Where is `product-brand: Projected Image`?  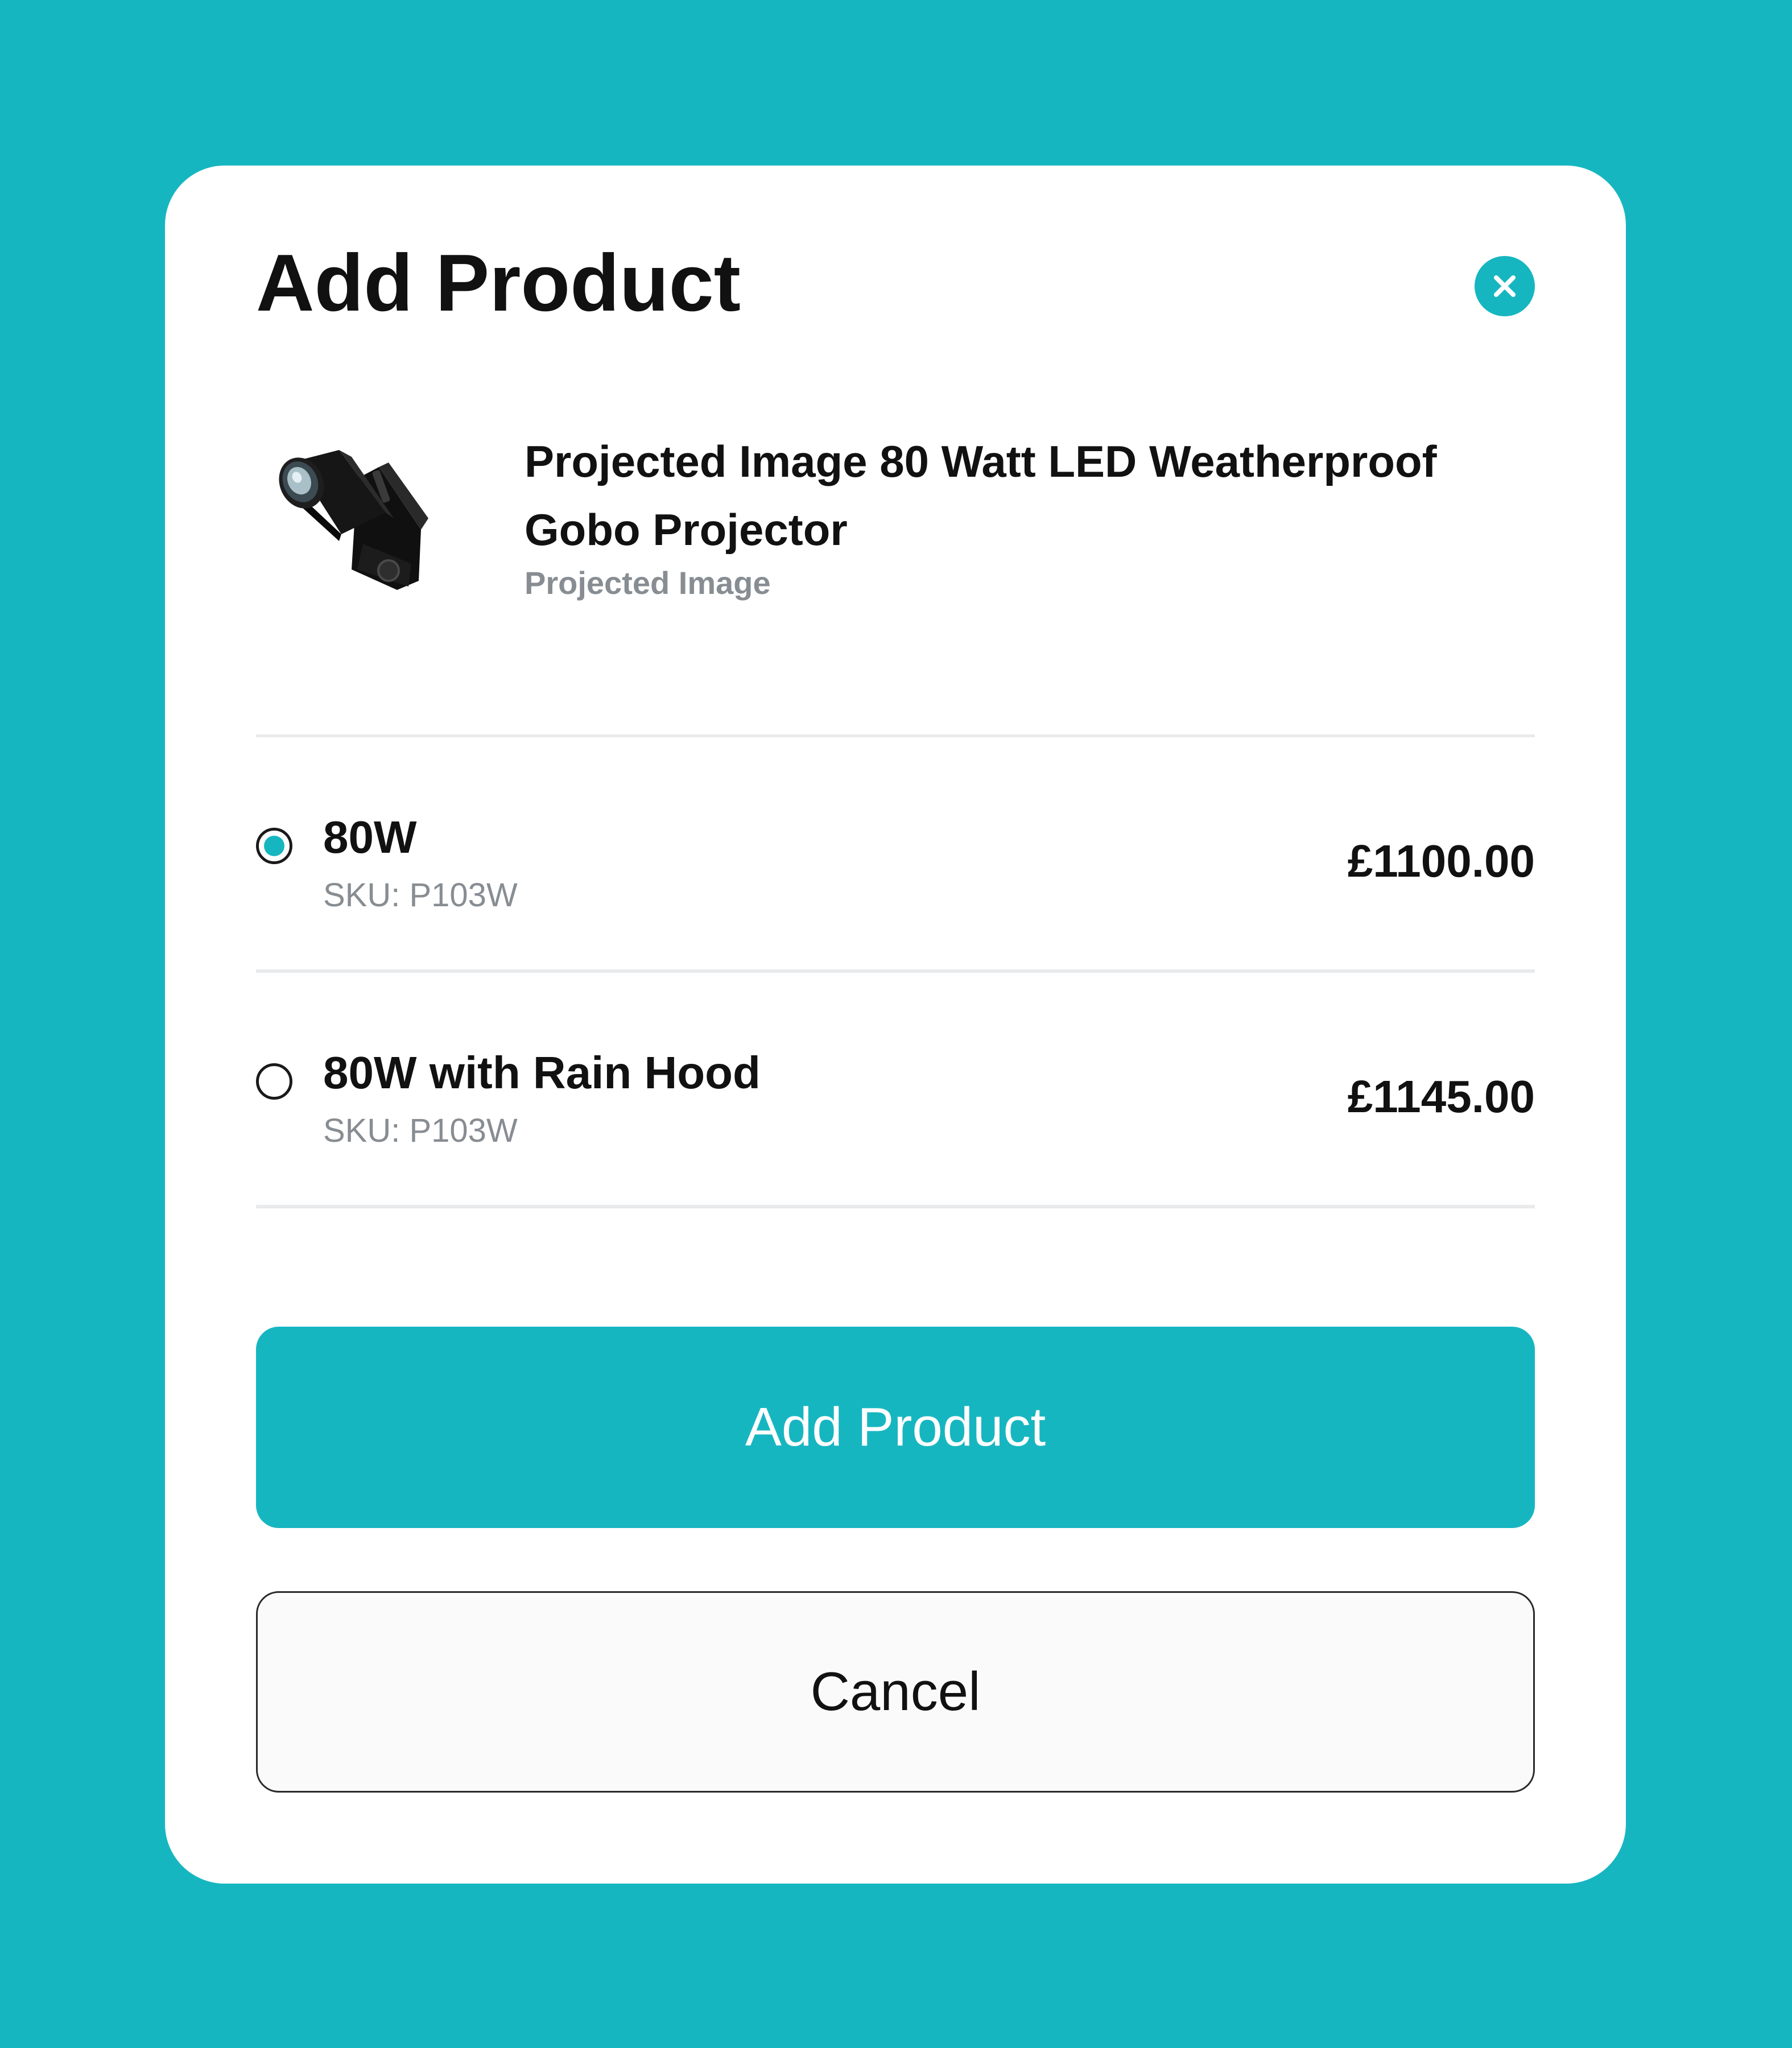 product-brand: Projected Image is located at coordinates (648, 583).